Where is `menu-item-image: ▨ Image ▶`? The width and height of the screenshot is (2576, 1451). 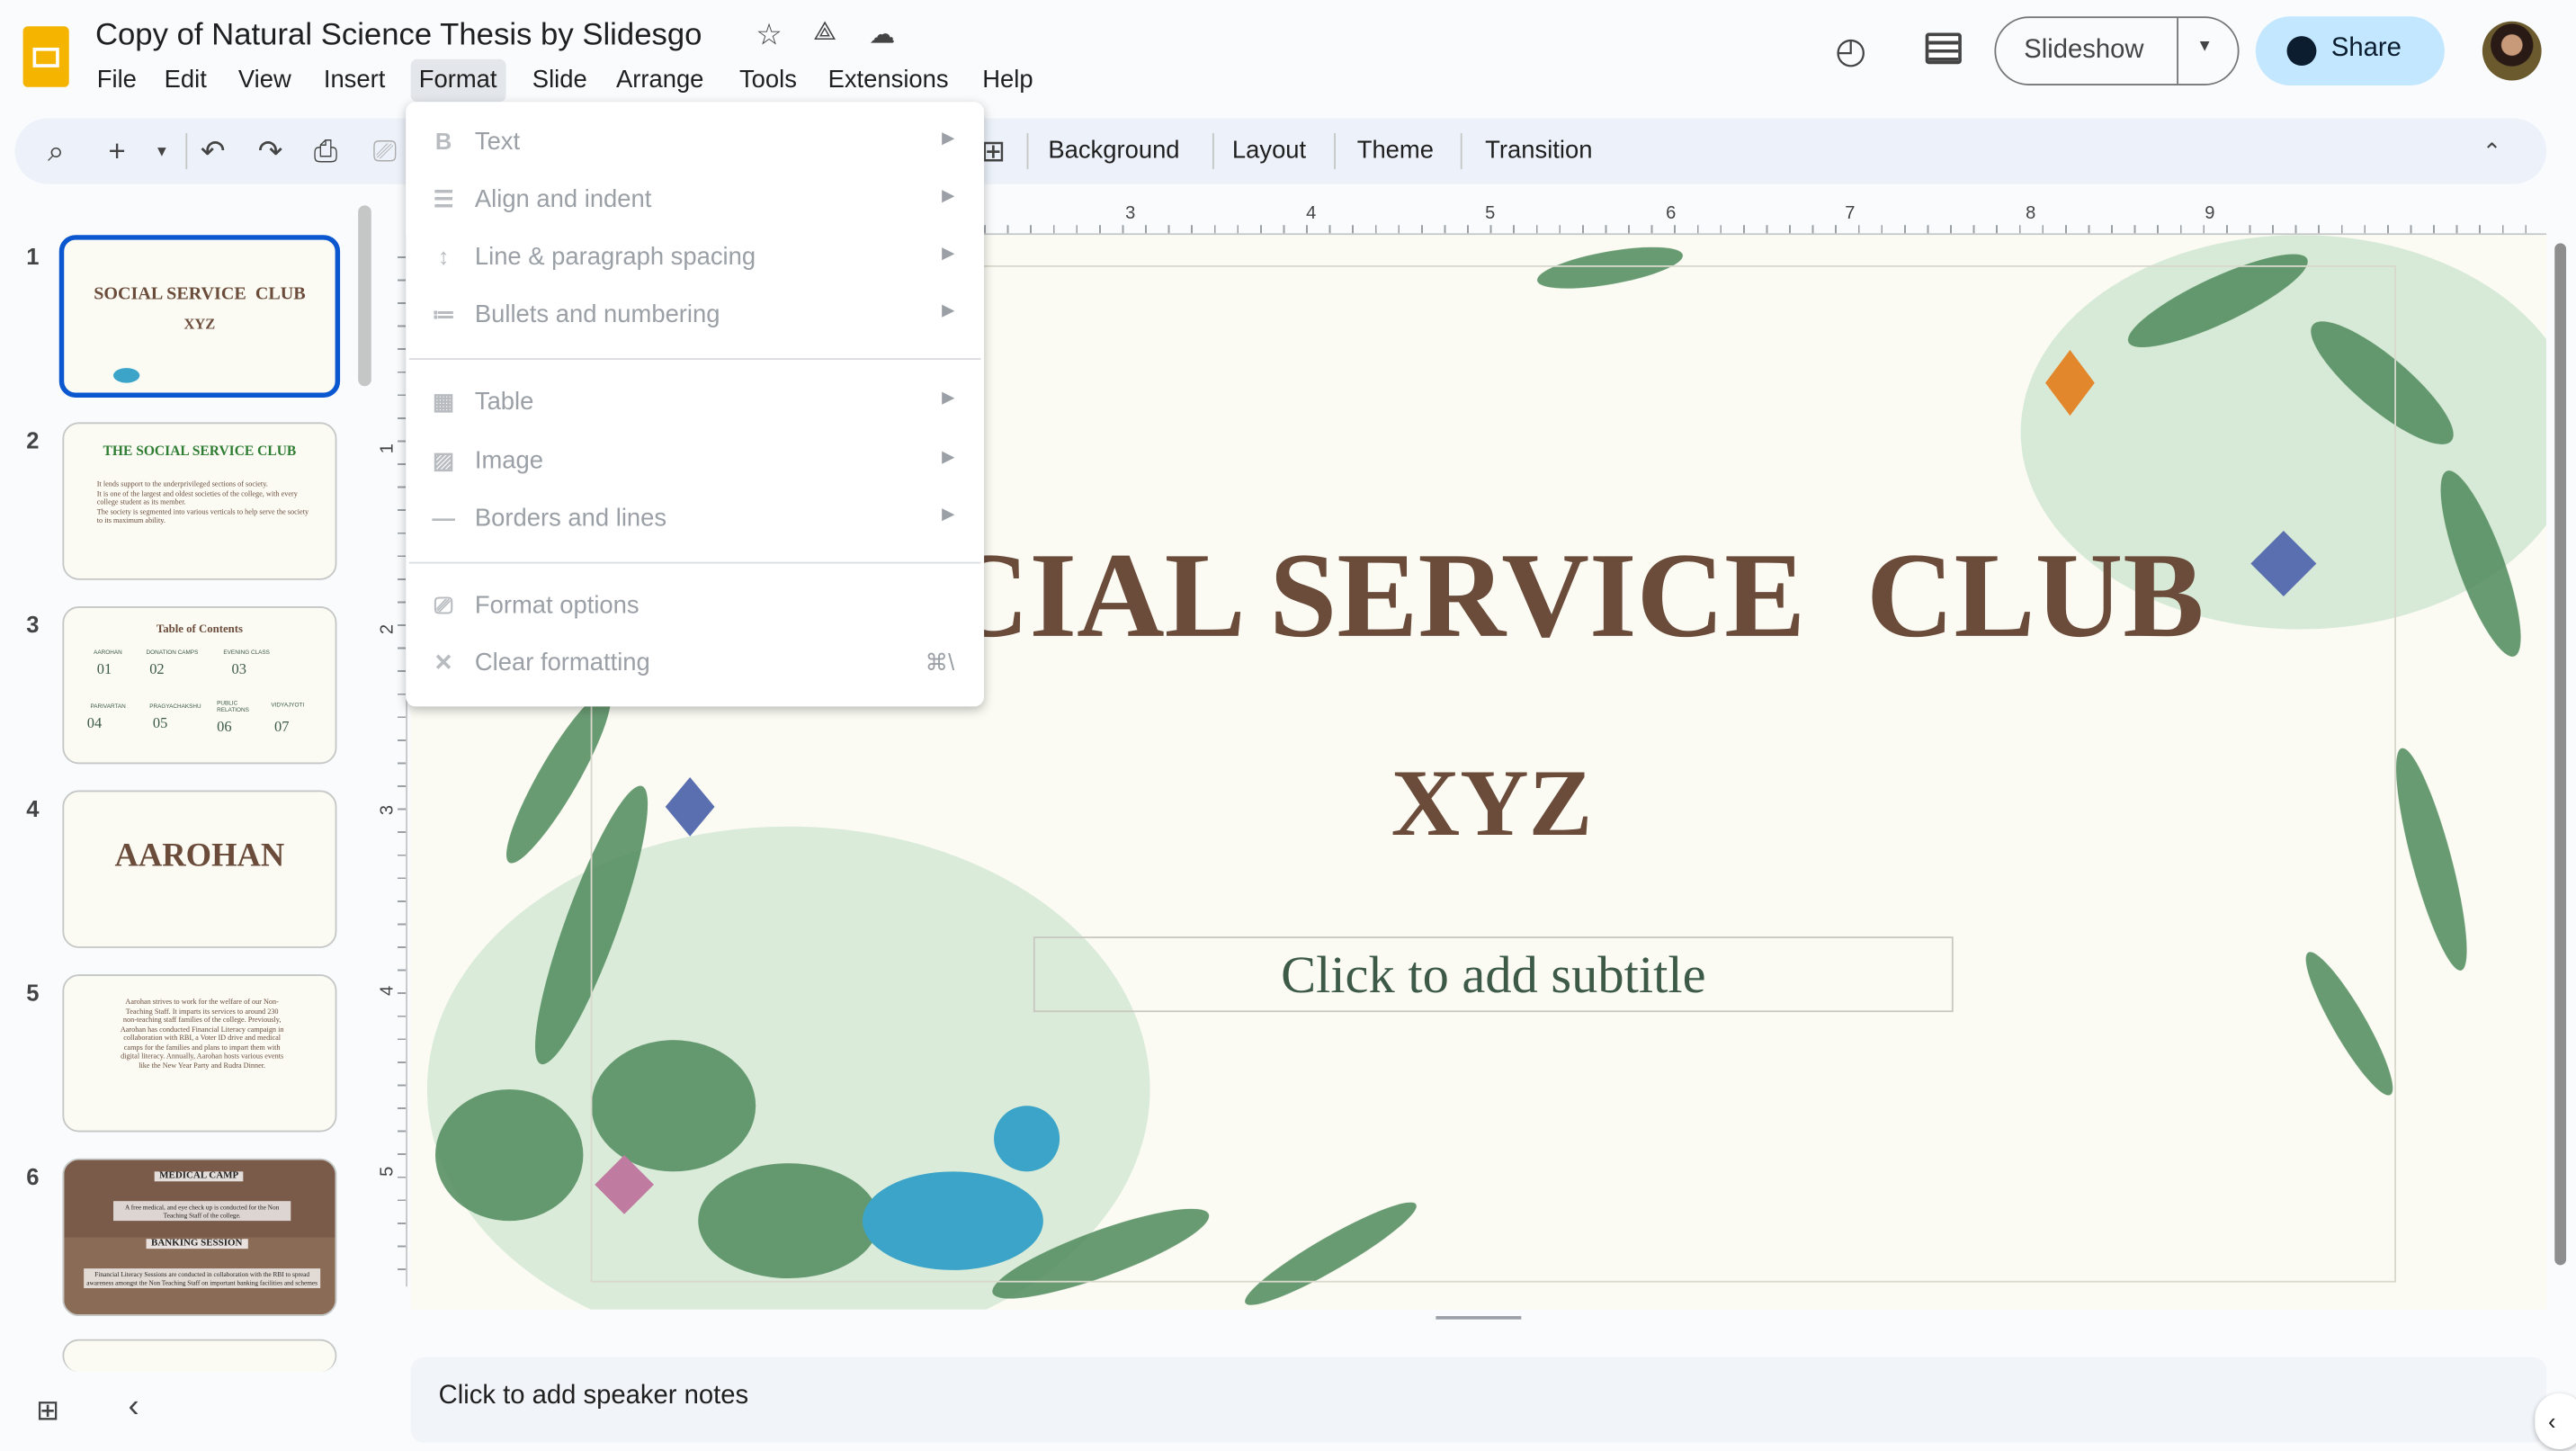
menu-item-image: ▨ Image ▶ is located at coordinates (695, 461).